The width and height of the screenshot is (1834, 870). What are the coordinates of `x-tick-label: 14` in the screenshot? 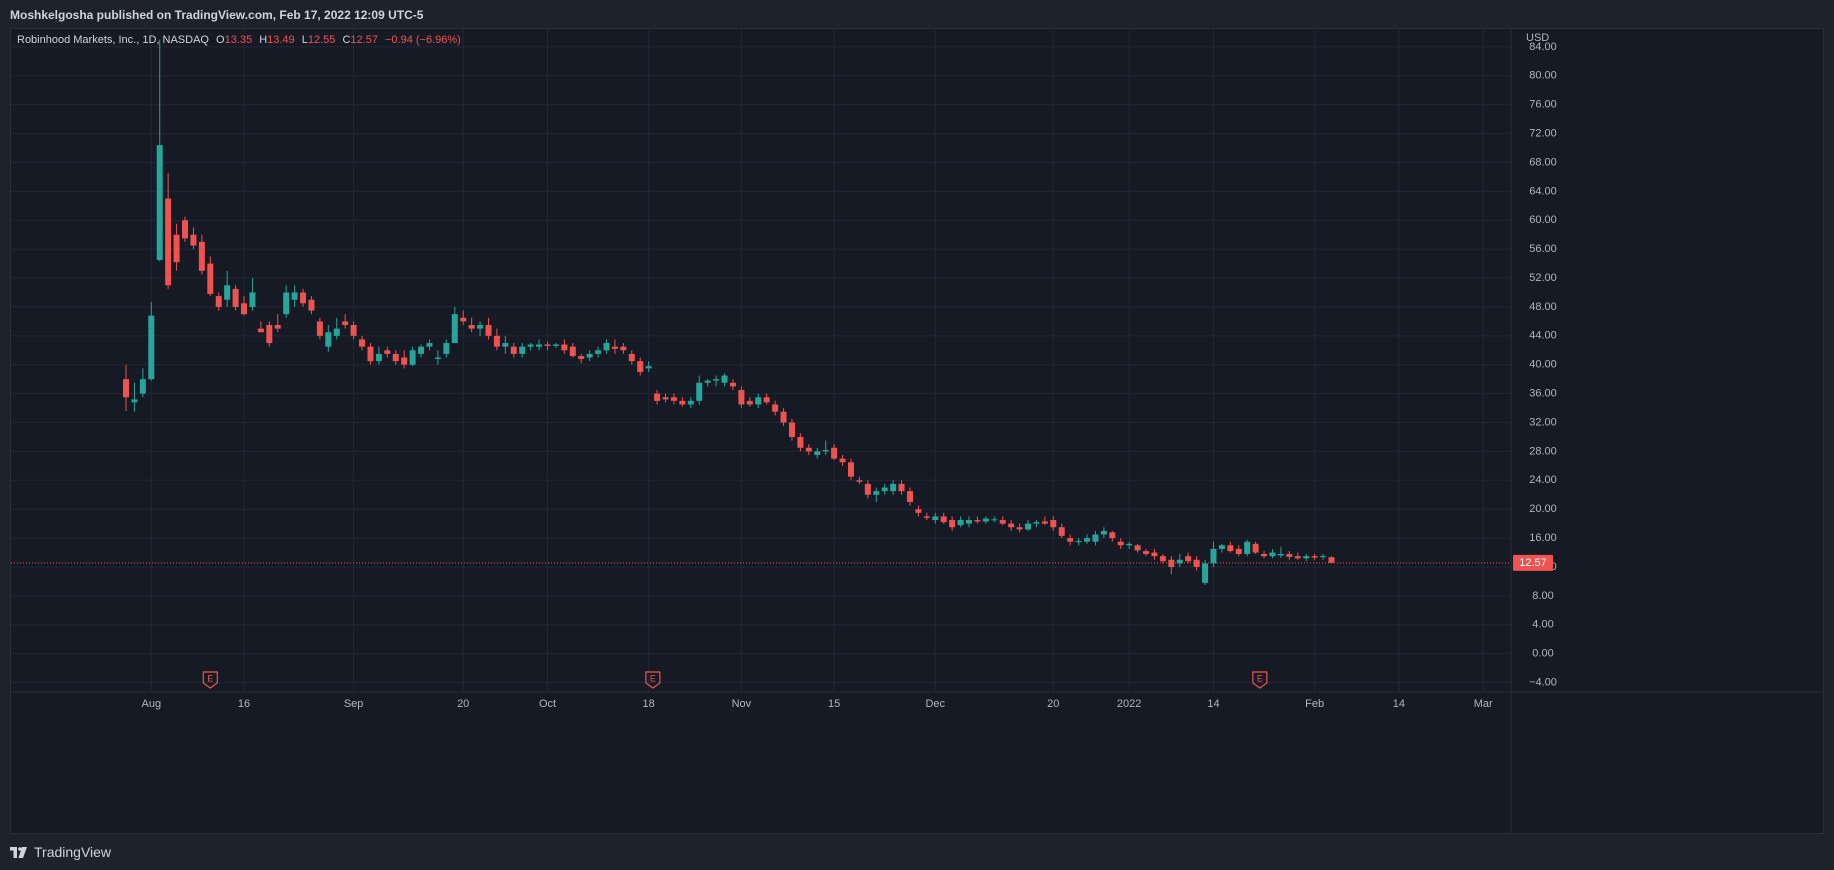 It's located at (1399, 704).